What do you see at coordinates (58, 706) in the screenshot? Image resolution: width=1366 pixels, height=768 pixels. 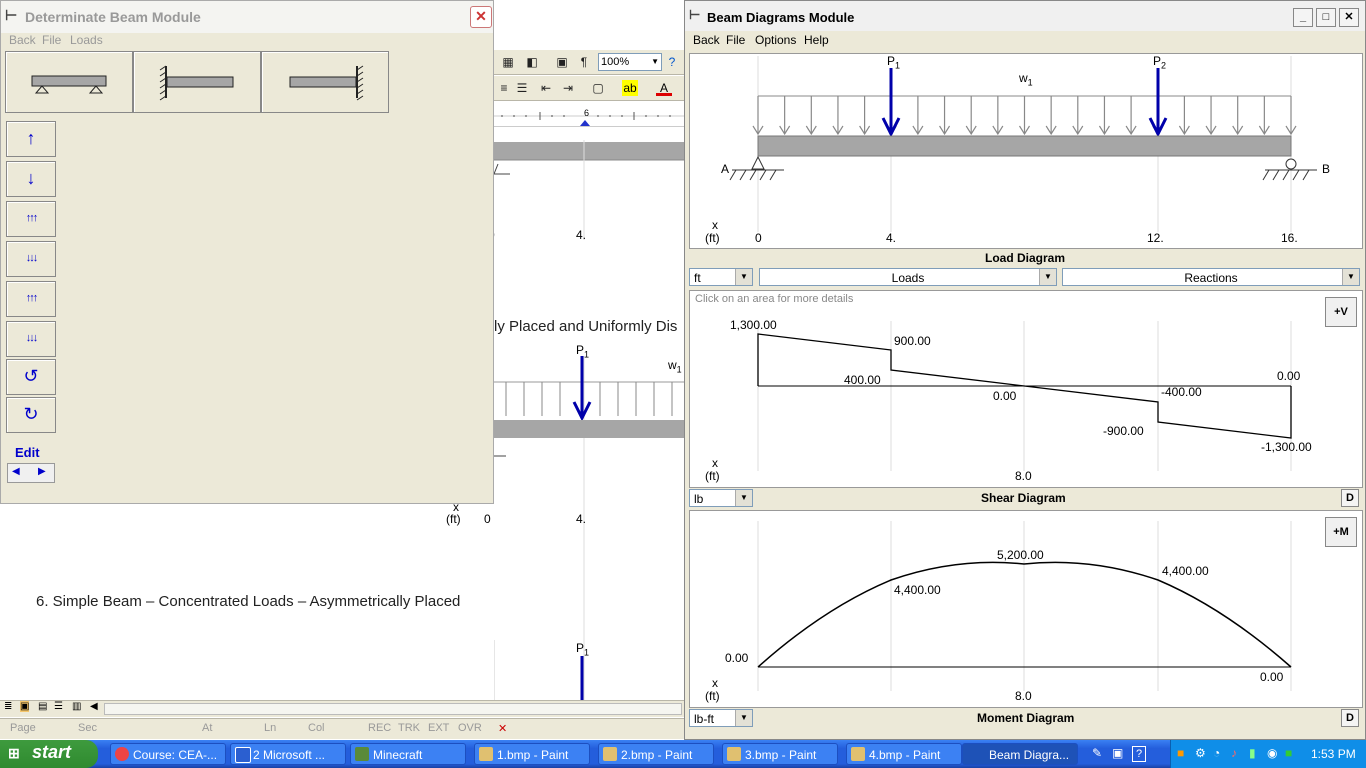 I see `outline-view-icon: ☰` at bounding box center [58, 706].